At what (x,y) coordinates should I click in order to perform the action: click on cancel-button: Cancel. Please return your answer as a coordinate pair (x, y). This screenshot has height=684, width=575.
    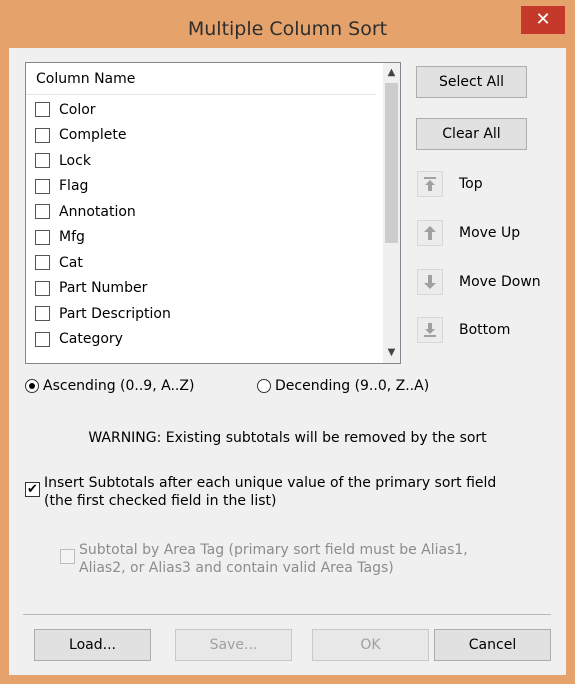
    Looking at the image, I should click on (492, 645).